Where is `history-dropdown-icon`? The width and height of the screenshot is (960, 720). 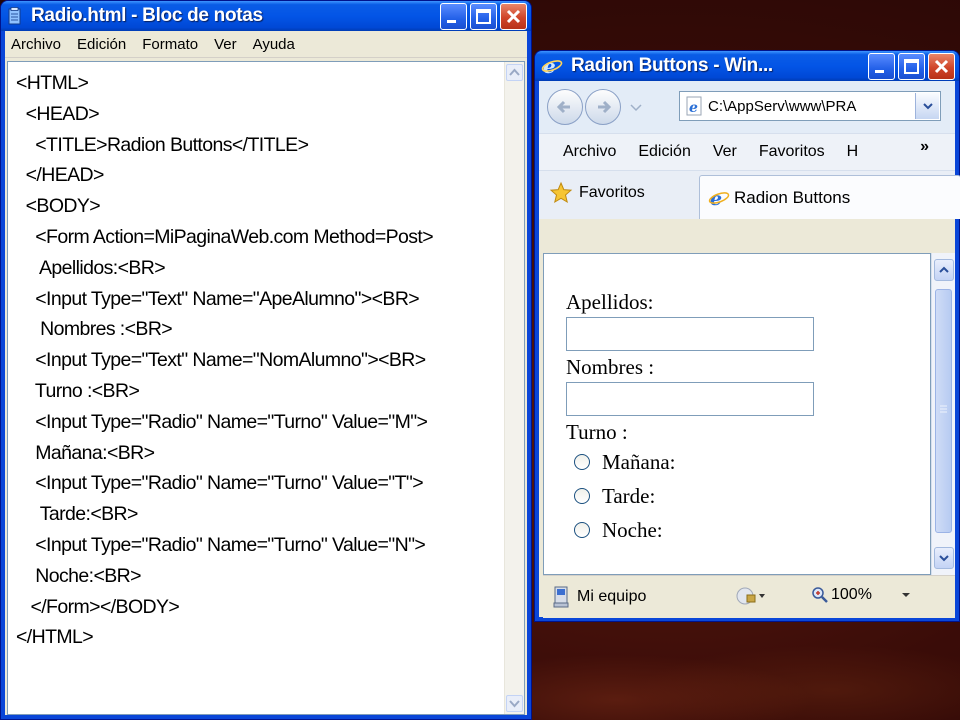
history-dropdown-icon is located at coordinates (636, 107).